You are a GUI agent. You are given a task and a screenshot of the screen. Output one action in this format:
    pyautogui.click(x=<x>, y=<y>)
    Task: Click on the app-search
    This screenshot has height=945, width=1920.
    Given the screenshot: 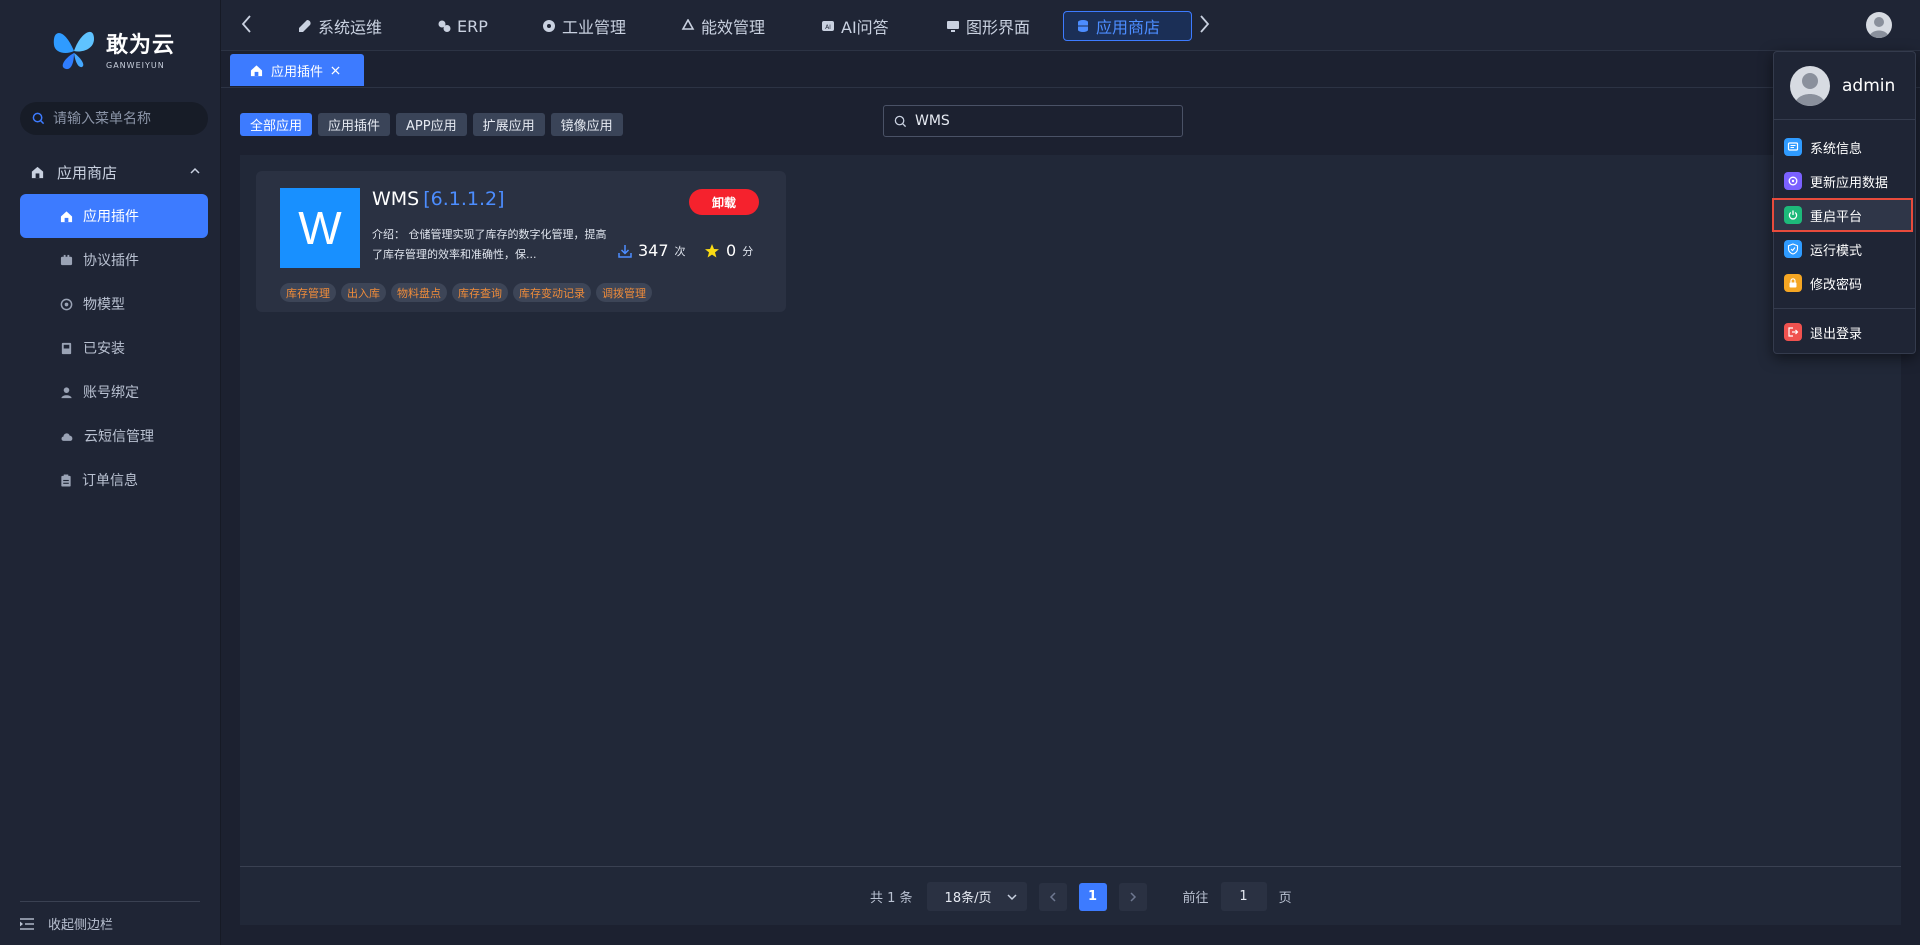 What is the action you would take?
    pyautogui.click(x=1033, y=121)
    